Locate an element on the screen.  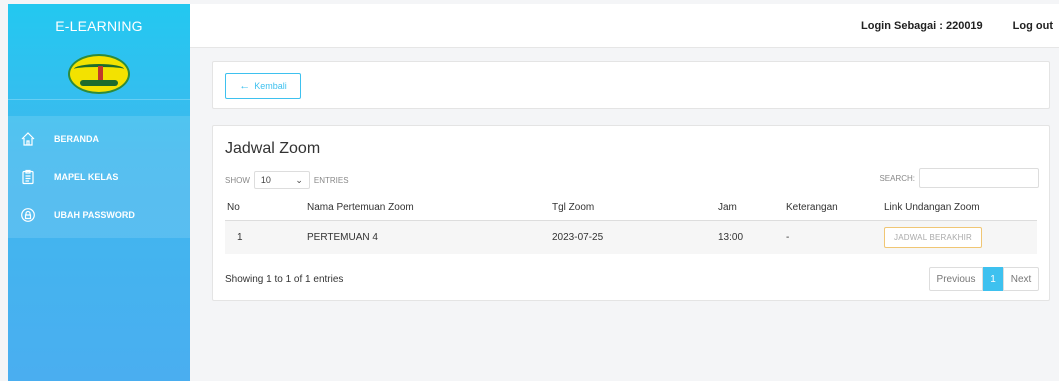
chevron-down-icon: ⌄ is located at coordinates (299, 179).